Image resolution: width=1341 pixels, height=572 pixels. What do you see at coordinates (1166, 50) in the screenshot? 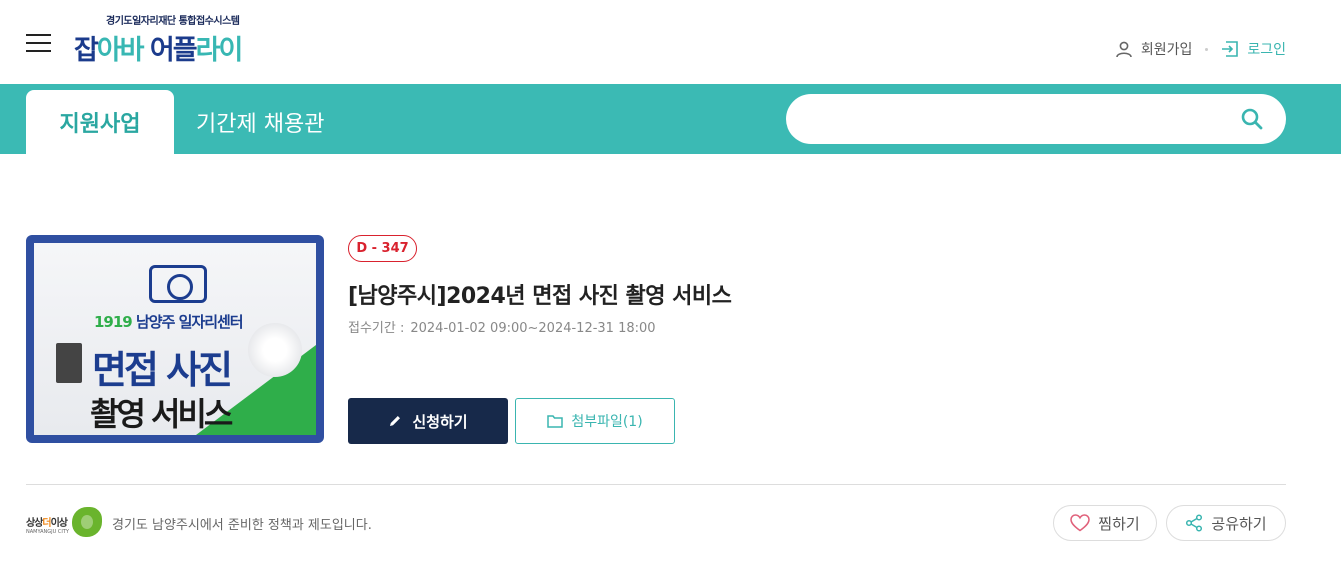
I see `join-label: 회원가입` at bounding box center [1166, 50].